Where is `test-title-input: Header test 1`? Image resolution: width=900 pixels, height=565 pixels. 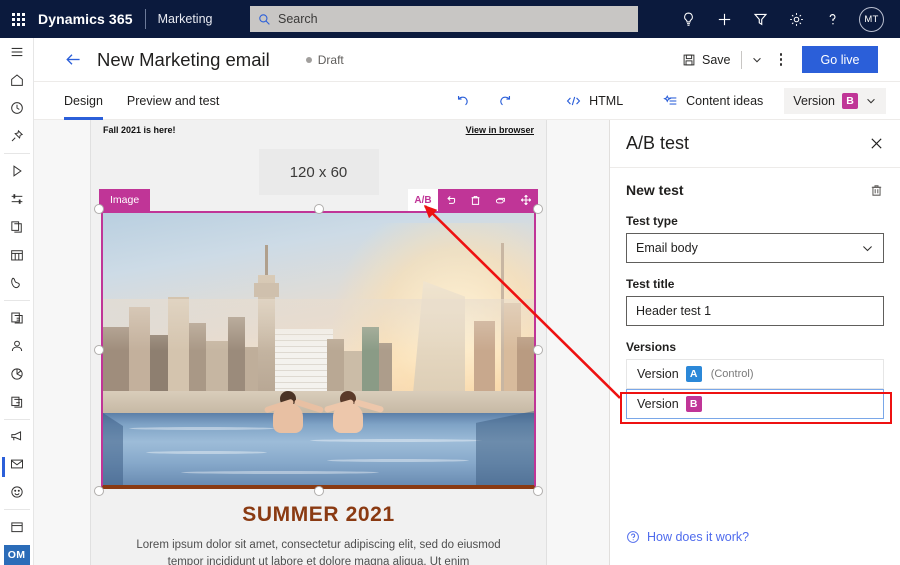 test-title-input: Header test 1 is located at coordinates (755, 311).